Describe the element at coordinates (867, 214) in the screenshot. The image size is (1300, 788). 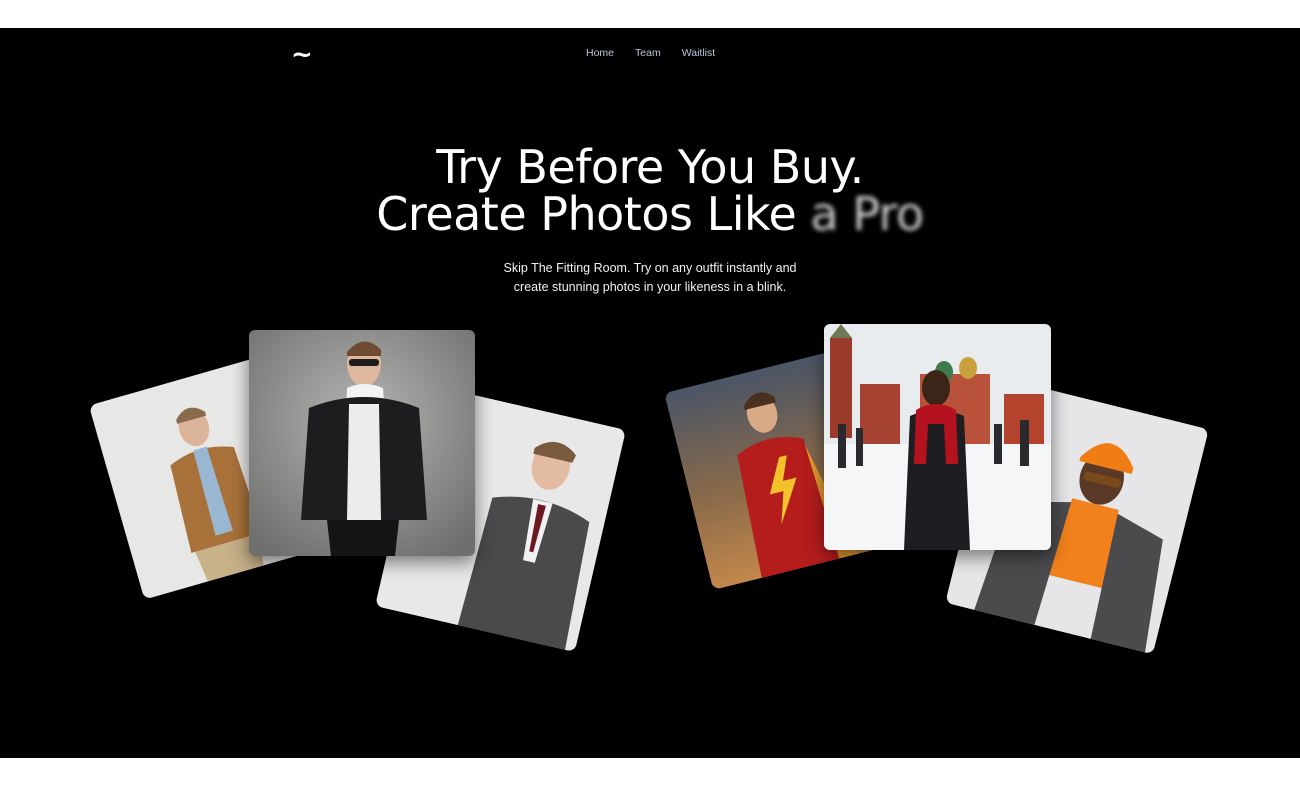
I see `headline-blurred-word: a Pro` at that location.